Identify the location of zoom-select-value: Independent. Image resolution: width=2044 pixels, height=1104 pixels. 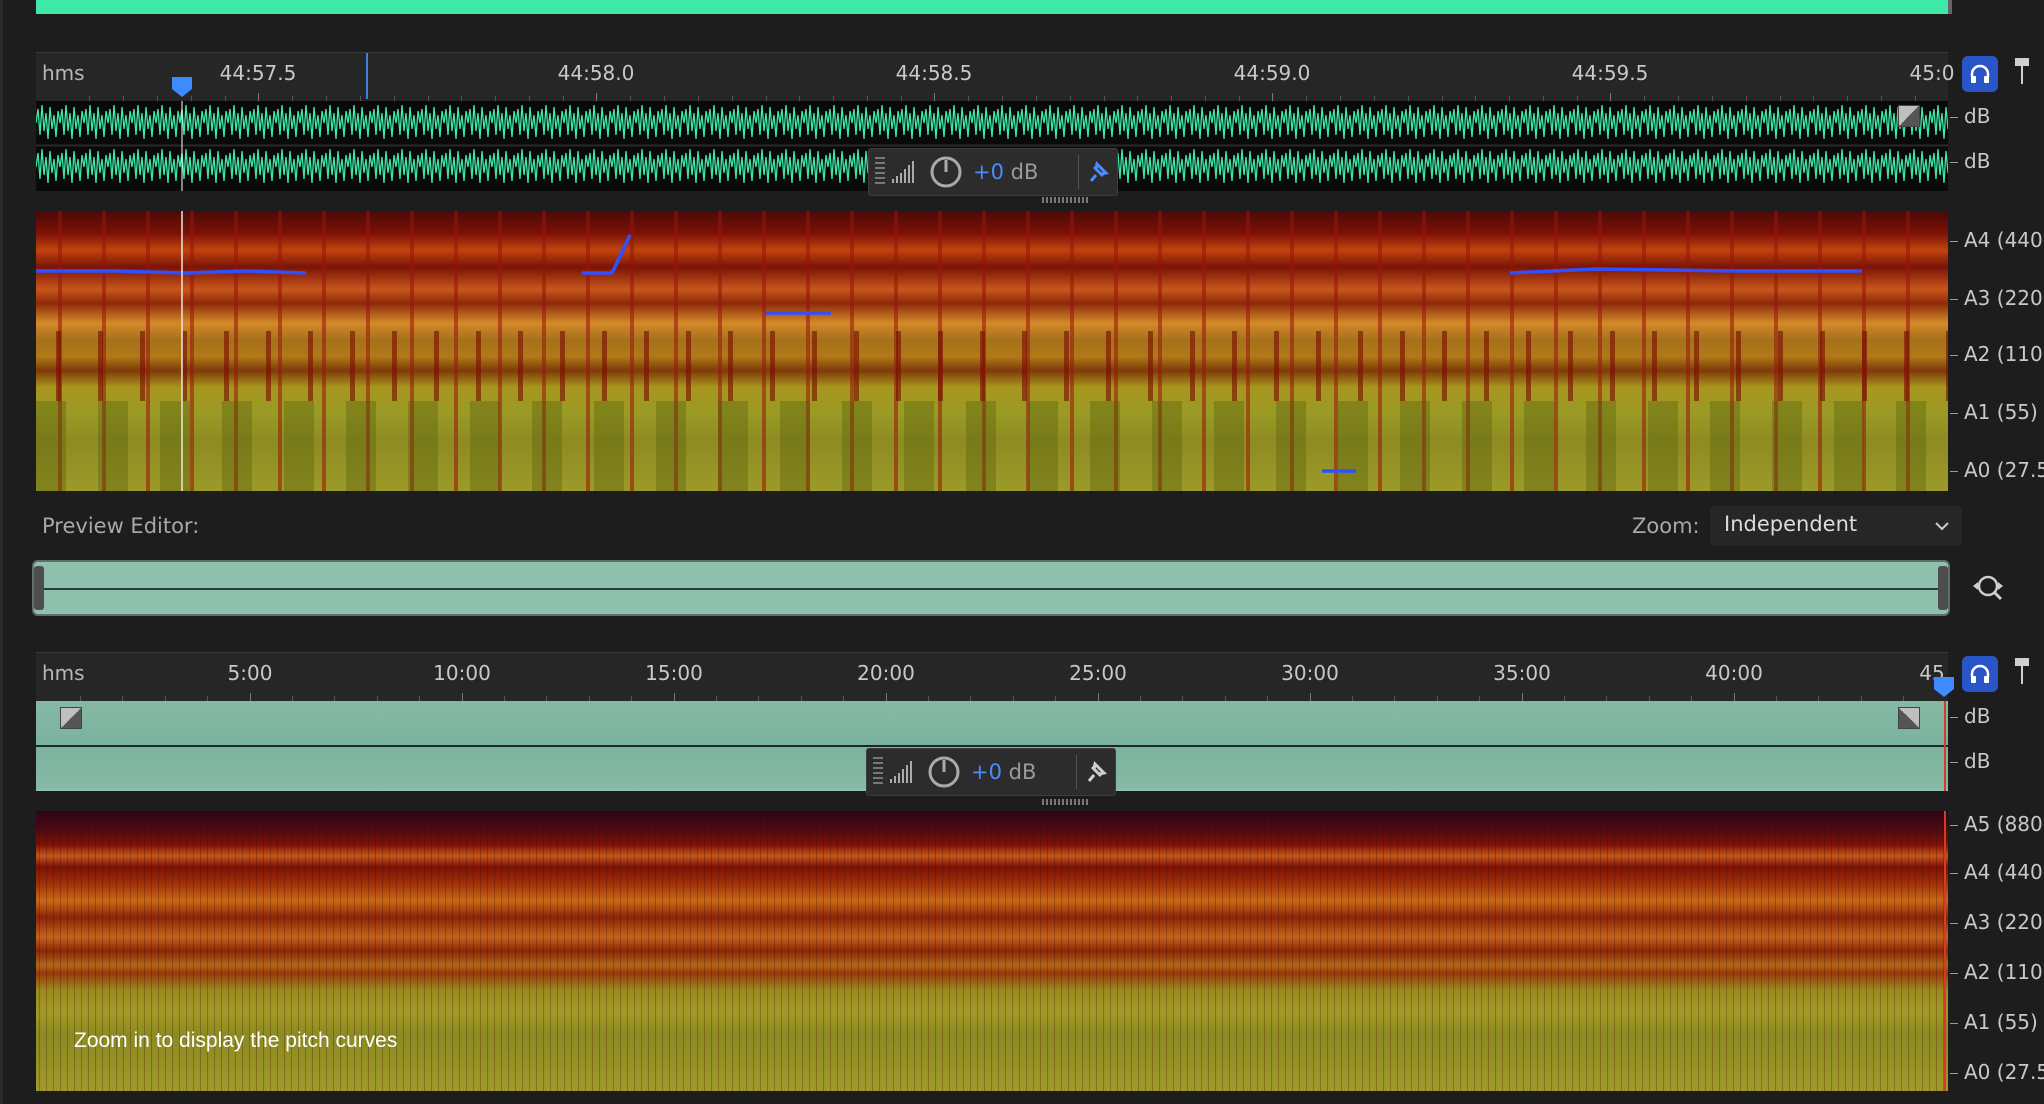
(1791, 524).